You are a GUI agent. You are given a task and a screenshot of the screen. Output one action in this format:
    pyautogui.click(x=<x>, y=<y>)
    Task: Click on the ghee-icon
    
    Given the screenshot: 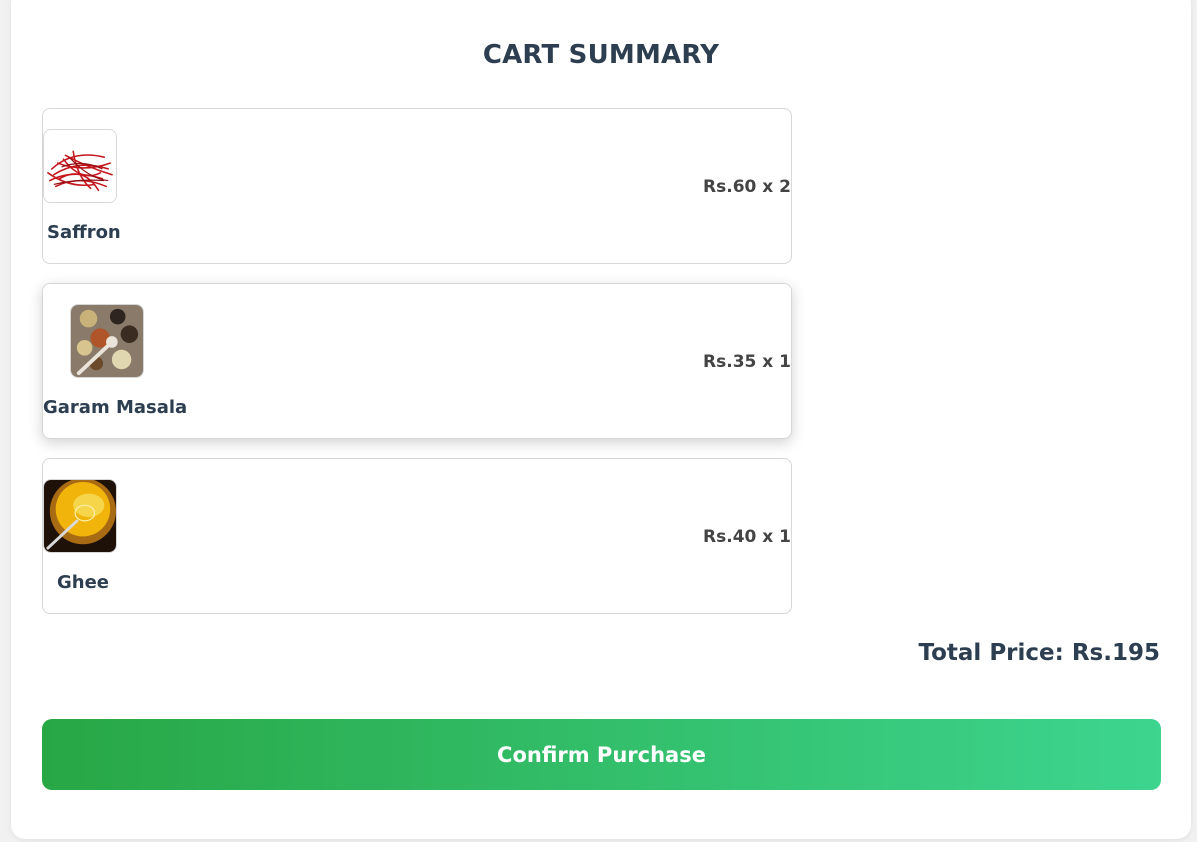 What is the action you would take?
    pyautogui.click(x=80, y=516)
    